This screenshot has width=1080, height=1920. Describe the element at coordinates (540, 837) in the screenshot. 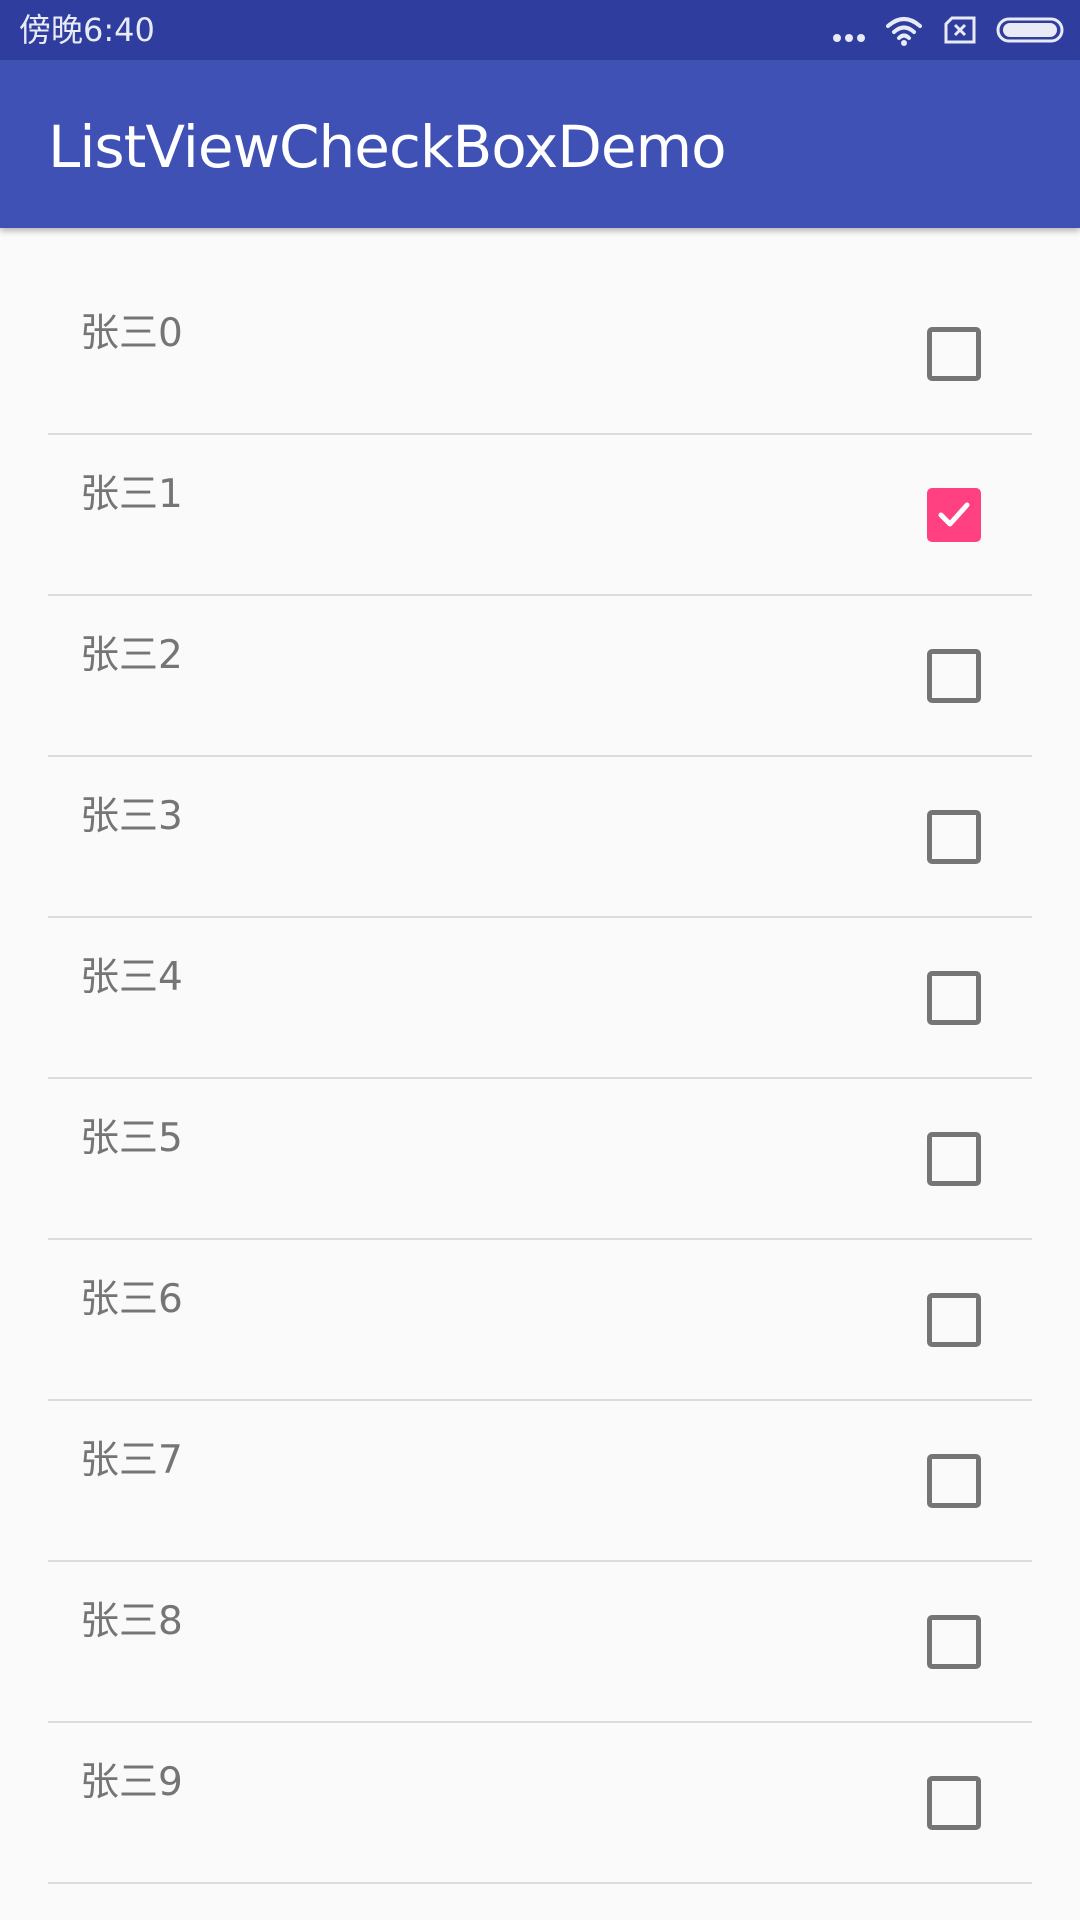

I see `list-item: 张三3` at that location.